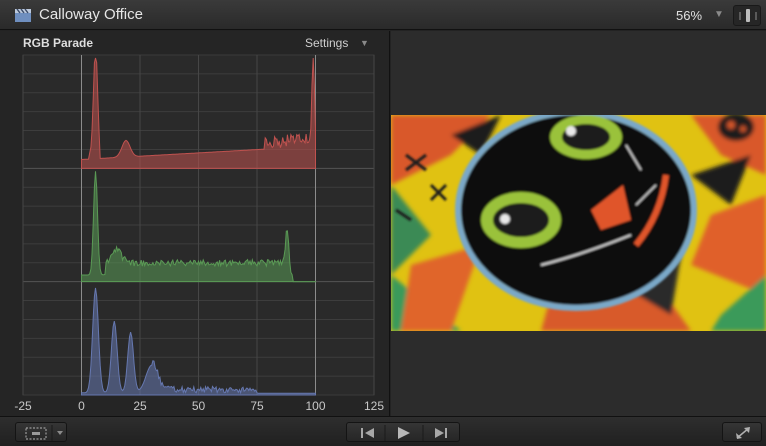 This screenshot has height=446, width=766. I want to click on x-tick-label: 125, so click(374, 406).